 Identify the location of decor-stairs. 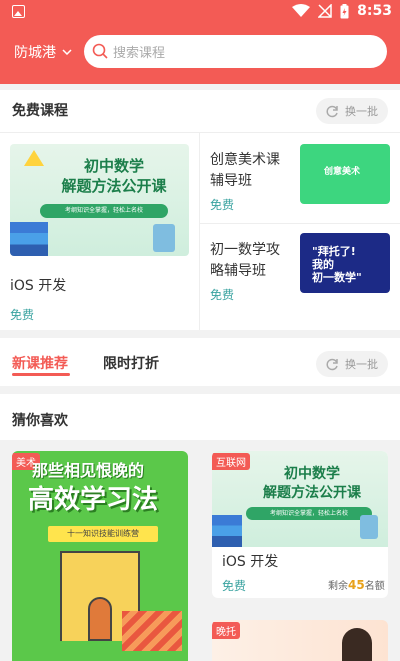
(152, 631).